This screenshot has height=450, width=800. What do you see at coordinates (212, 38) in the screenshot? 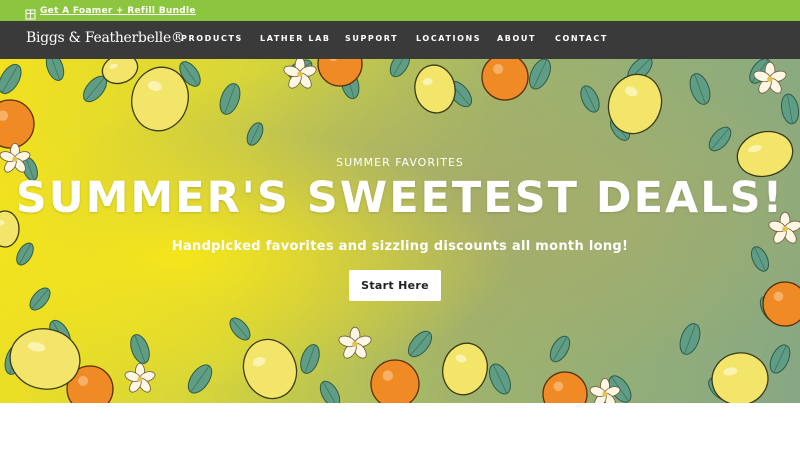
I see `nav-item-products: PRODUCTS` at bounding box center [212, 38].